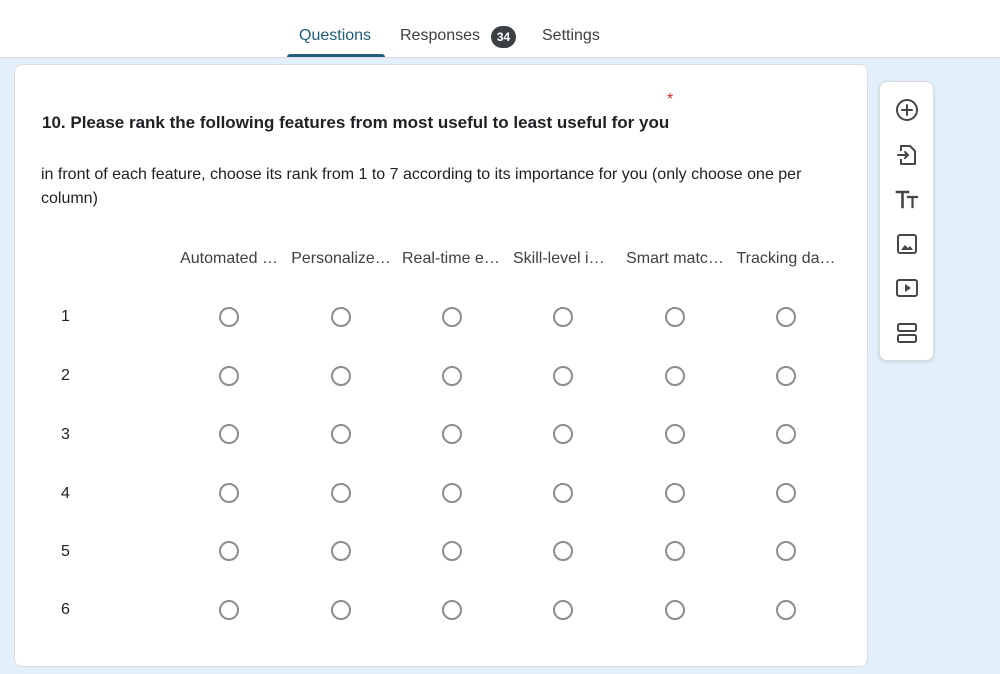 The height and width of the screenshot is (674, 1000). Describe the element at coordinates (65, 493) in the screenshot. I see `grid-row-label: 4` at that location.